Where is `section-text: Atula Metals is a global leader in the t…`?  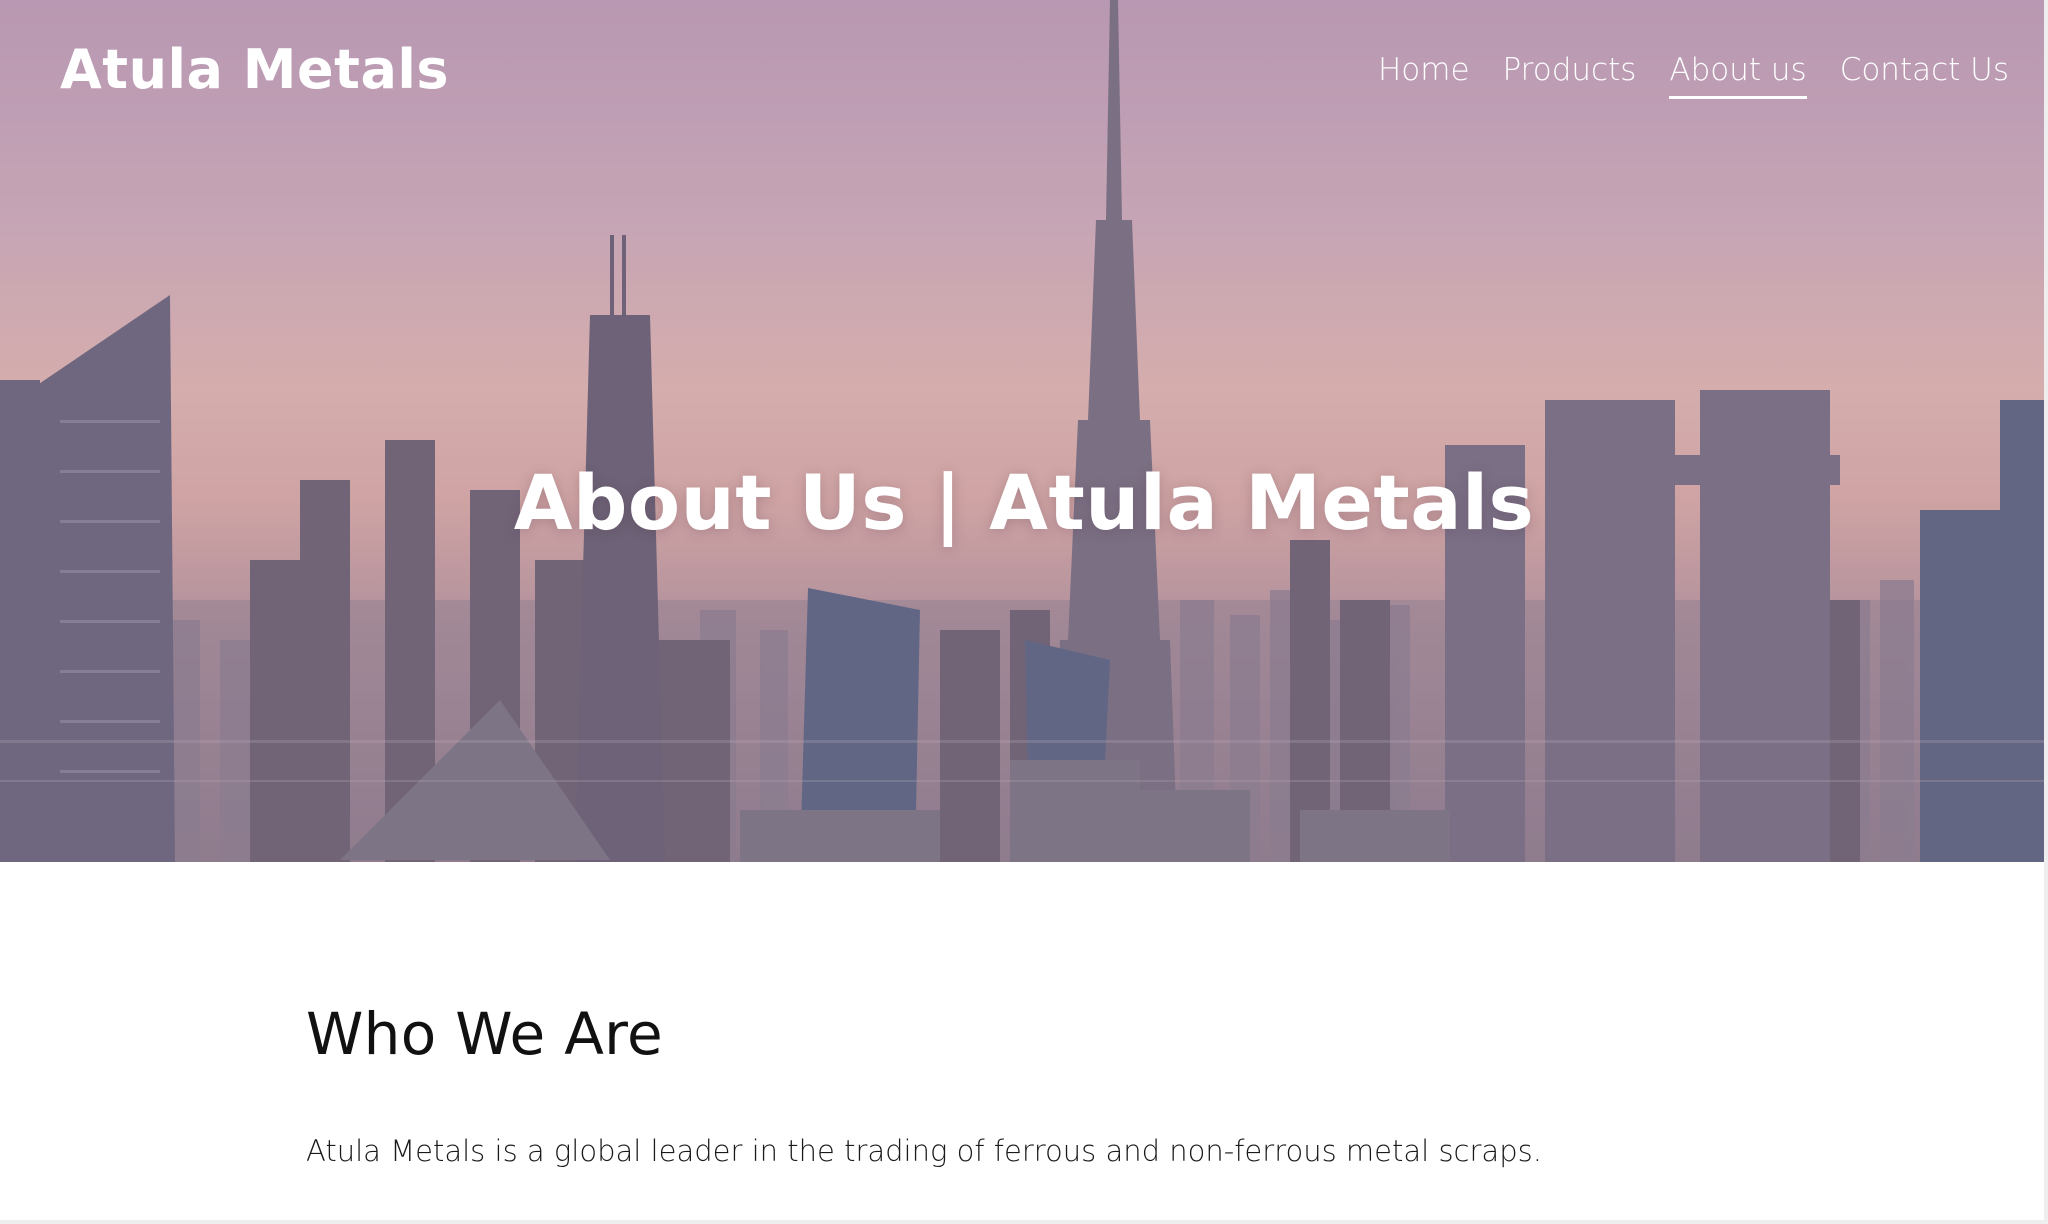 section-text: Atula Metals is a global leader in the t… is located at coordinates (924, 1151).